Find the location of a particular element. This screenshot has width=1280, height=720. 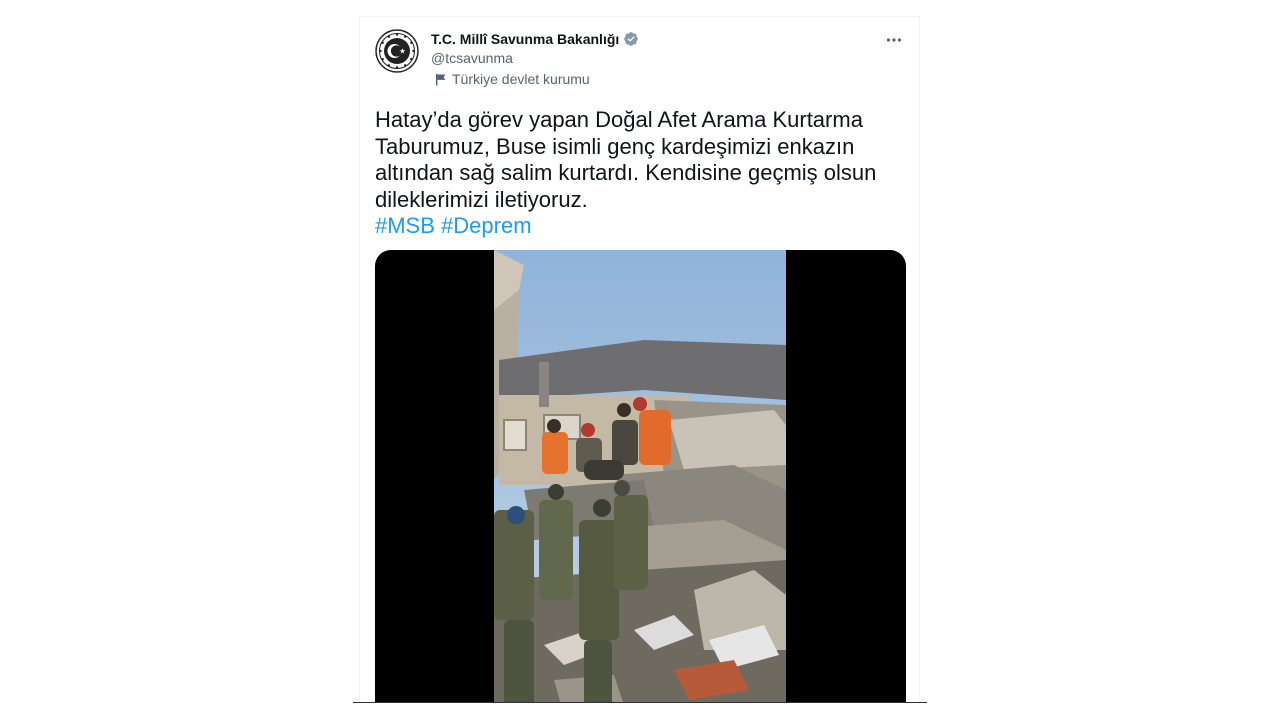

ministry-emblem-icon is located at coordinates (397, 51).